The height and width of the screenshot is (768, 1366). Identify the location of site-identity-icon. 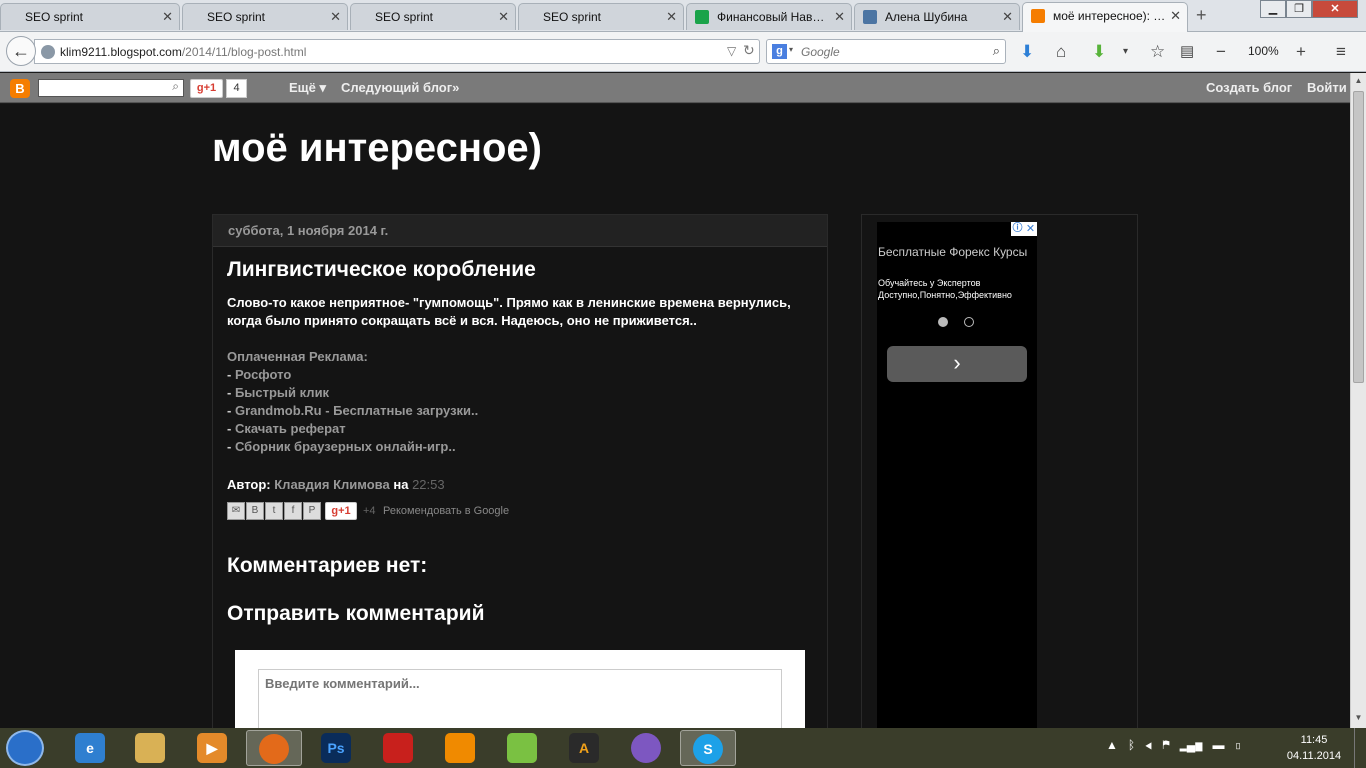
(48, 52).